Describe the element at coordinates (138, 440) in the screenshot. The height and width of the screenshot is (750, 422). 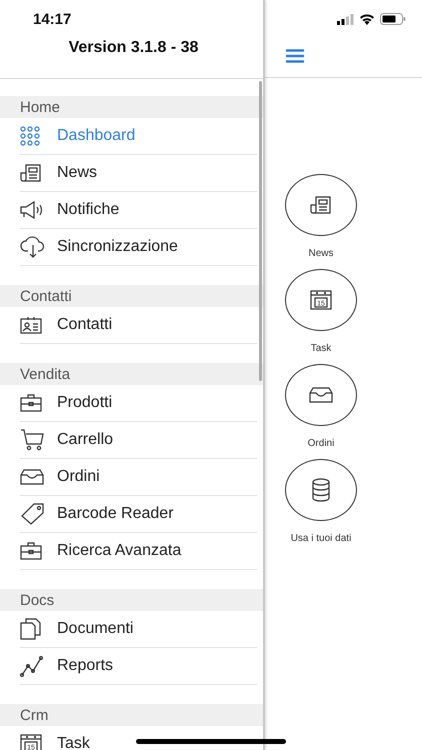
I see `menu-item: Carrello` at that location.